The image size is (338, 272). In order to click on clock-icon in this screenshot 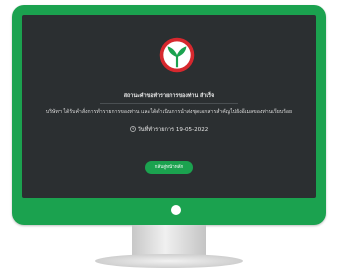, I will do `click(132, 129)`.